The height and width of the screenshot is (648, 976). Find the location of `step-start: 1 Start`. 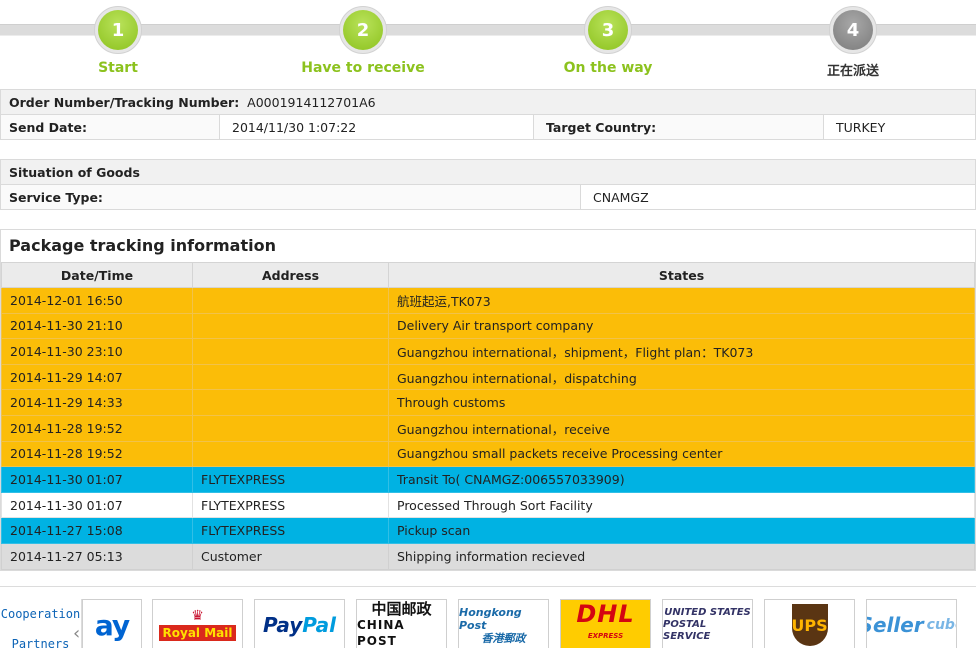

step-start: 1 Start is located at coordinates (118, 41).